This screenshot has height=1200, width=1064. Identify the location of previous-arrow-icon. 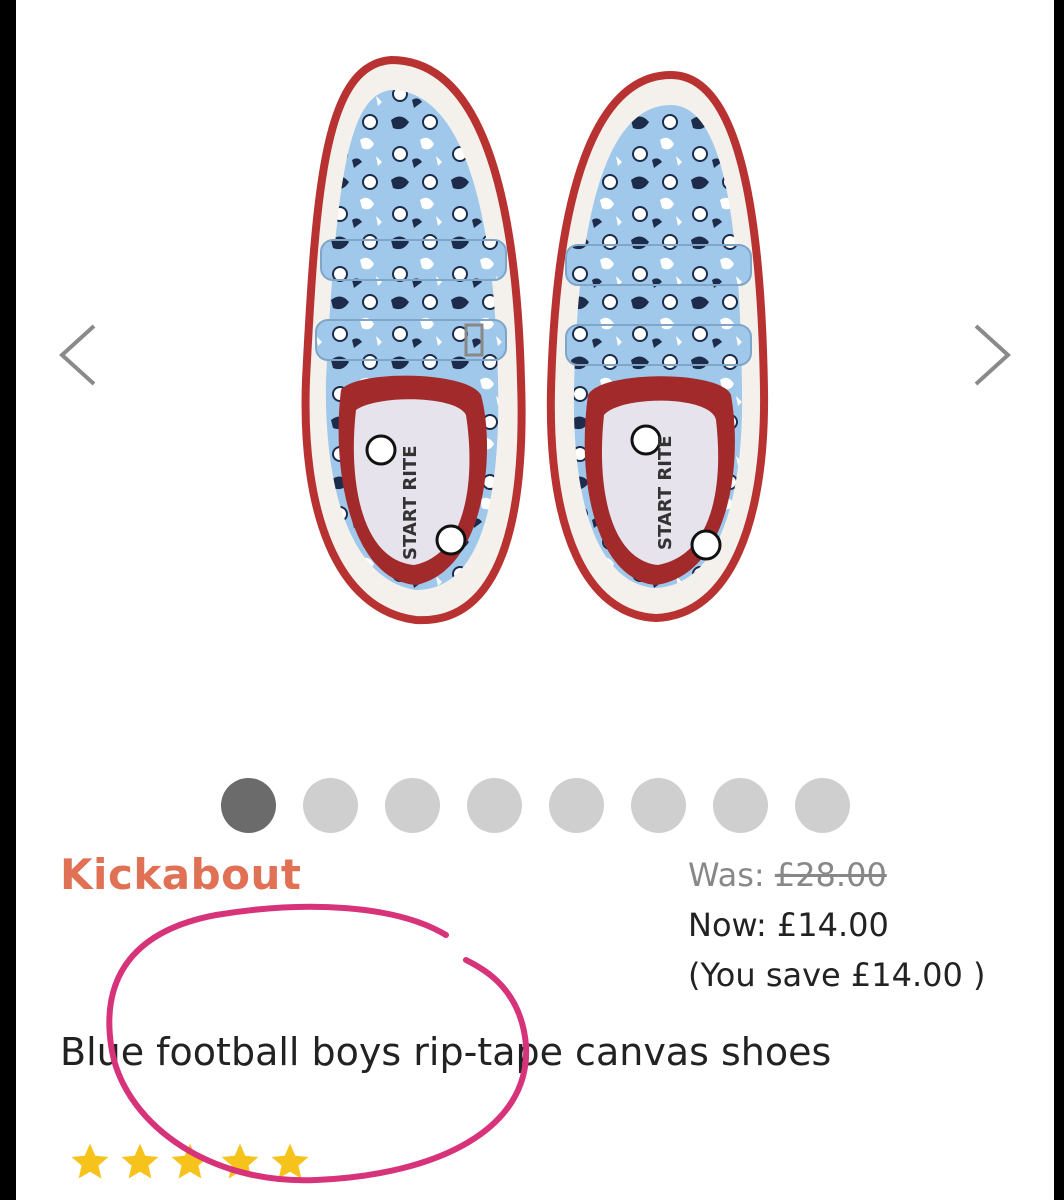
(79, 355).